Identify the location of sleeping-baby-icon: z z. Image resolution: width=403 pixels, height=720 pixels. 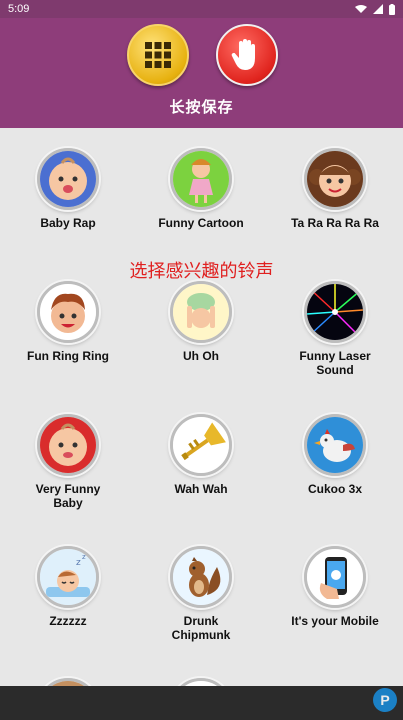
(68, 577).